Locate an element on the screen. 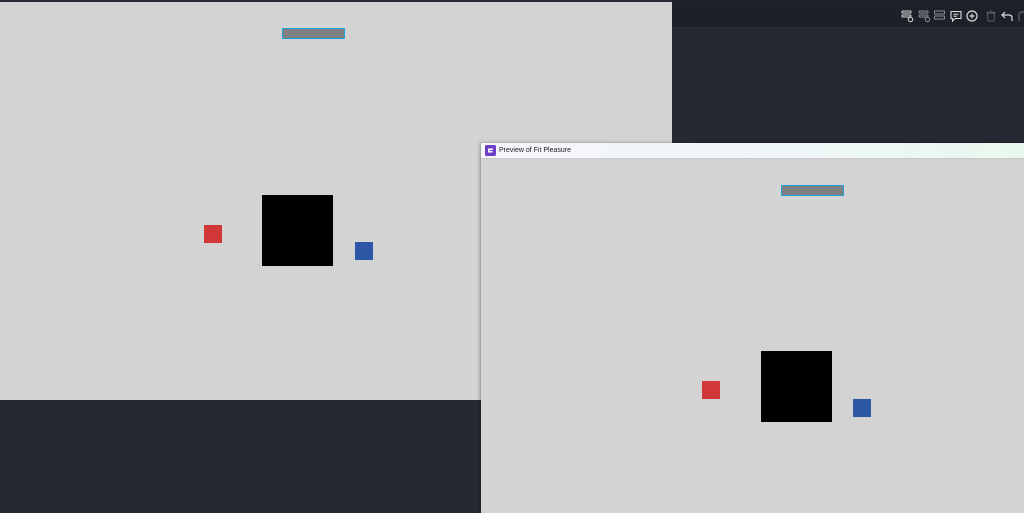 This screenshot has width=1024, height=513. comment-icon is located at coordinates (956, 16).